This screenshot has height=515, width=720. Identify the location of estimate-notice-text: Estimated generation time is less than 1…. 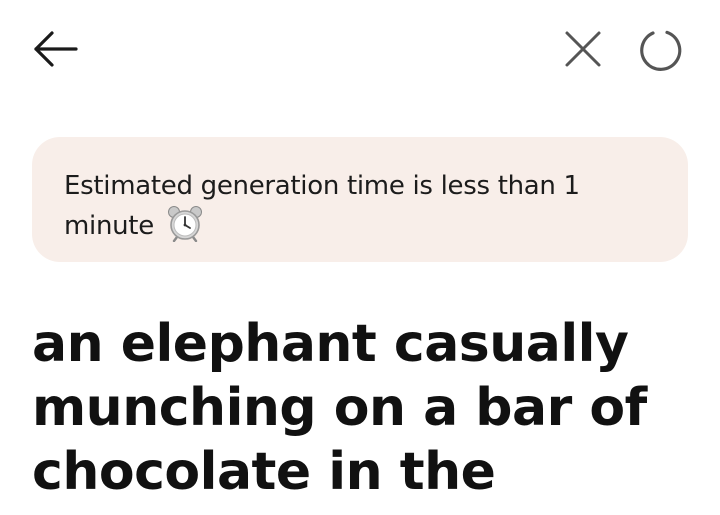
(361, 206).